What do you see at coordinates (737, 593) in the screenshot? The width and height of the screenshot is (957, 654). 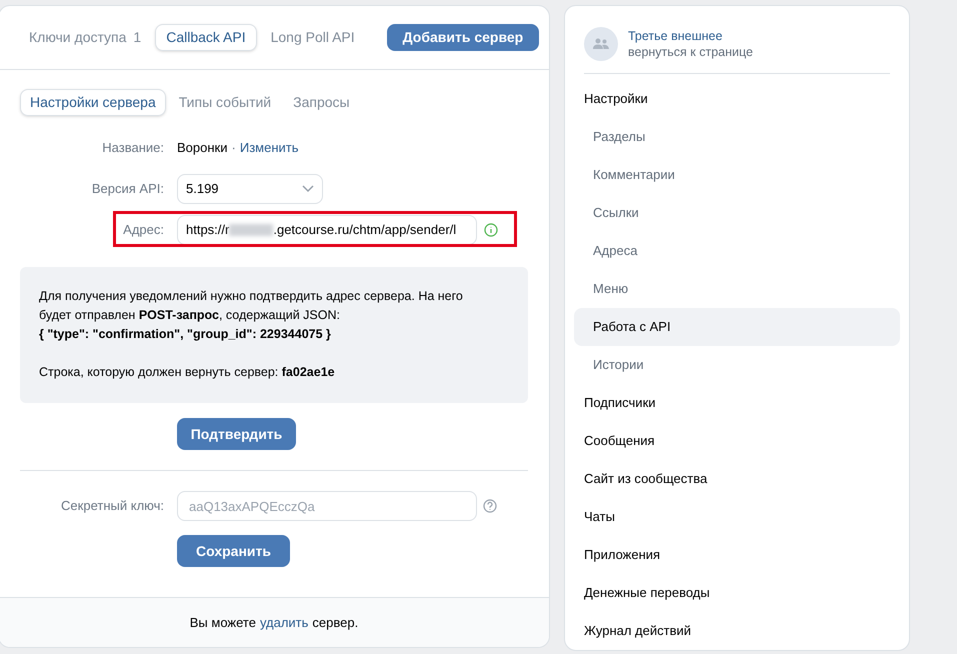 I see `sidebar-item: Денежные переводы` at bounding box center [737, 593].